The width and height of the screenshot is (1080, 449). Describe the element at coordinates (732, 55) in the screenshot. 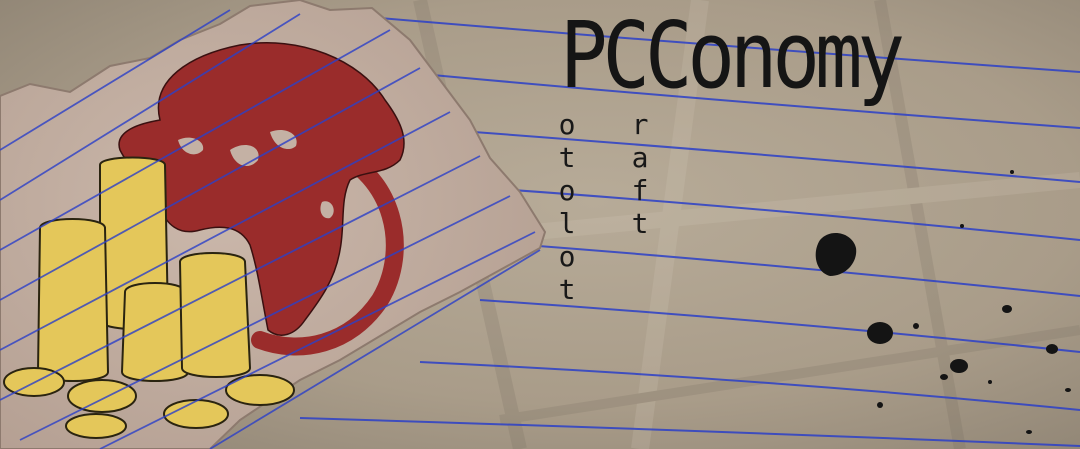

I see `logo-title: PCConomy` at that location.